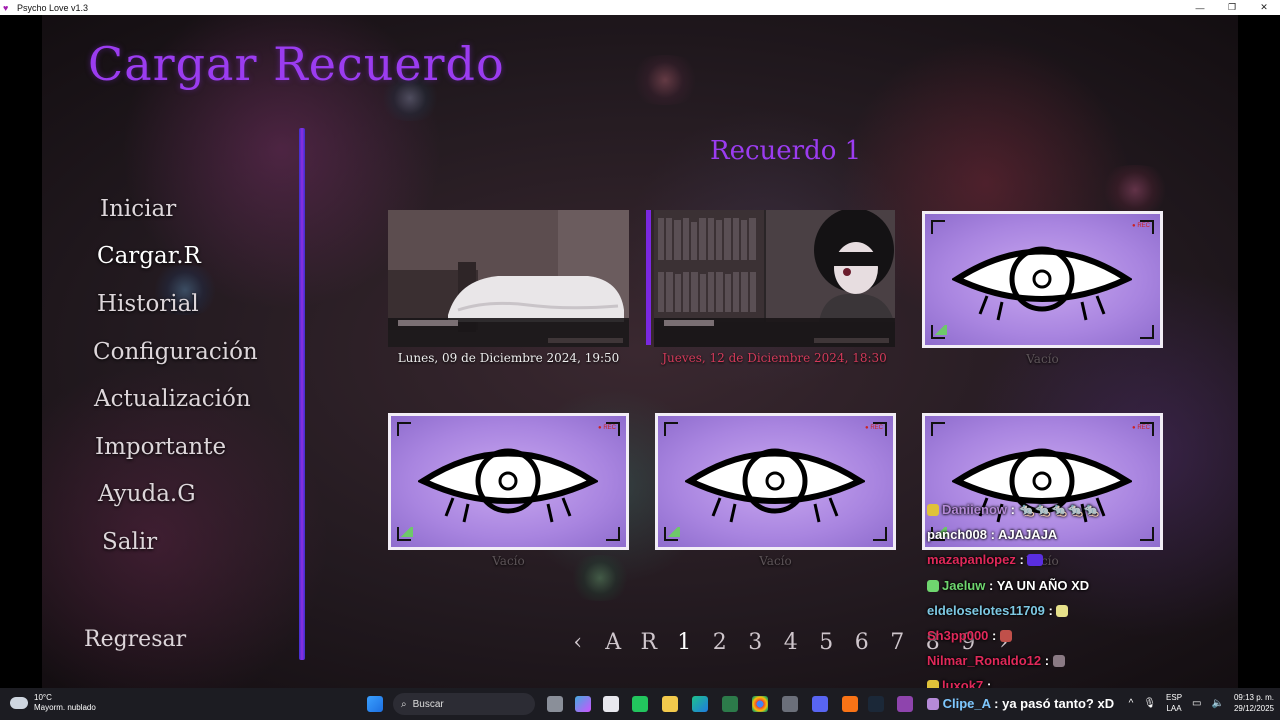 The image size is (1280, 720). Describe the element at coordinates (791, 642) in the screenshot. I see `page-4-button: 4` at that location.